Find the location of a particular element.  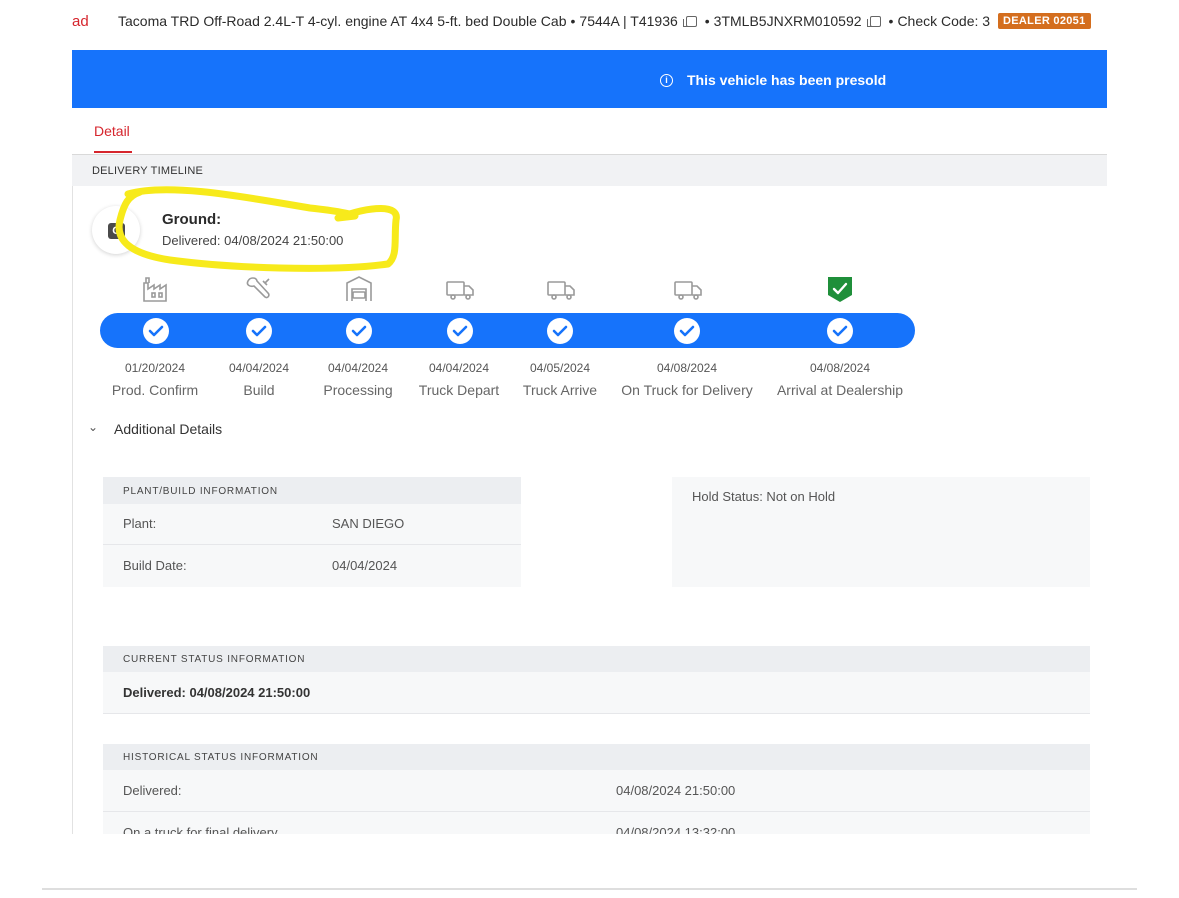

history-row-label: Delivered: is located at coordinates (152, 790).